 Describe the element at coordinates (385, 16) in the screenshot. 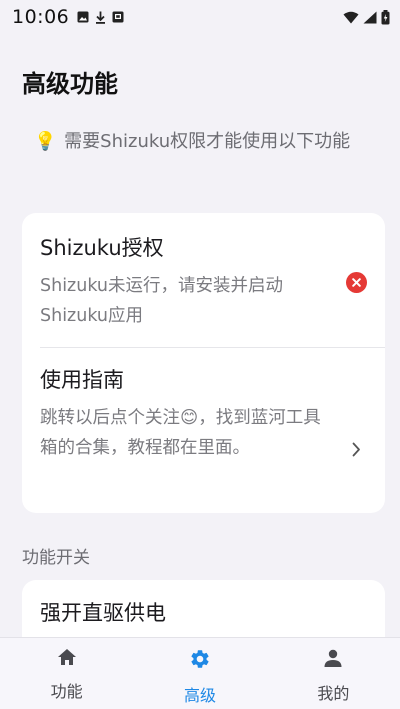

I see `battery-icon` at that location.